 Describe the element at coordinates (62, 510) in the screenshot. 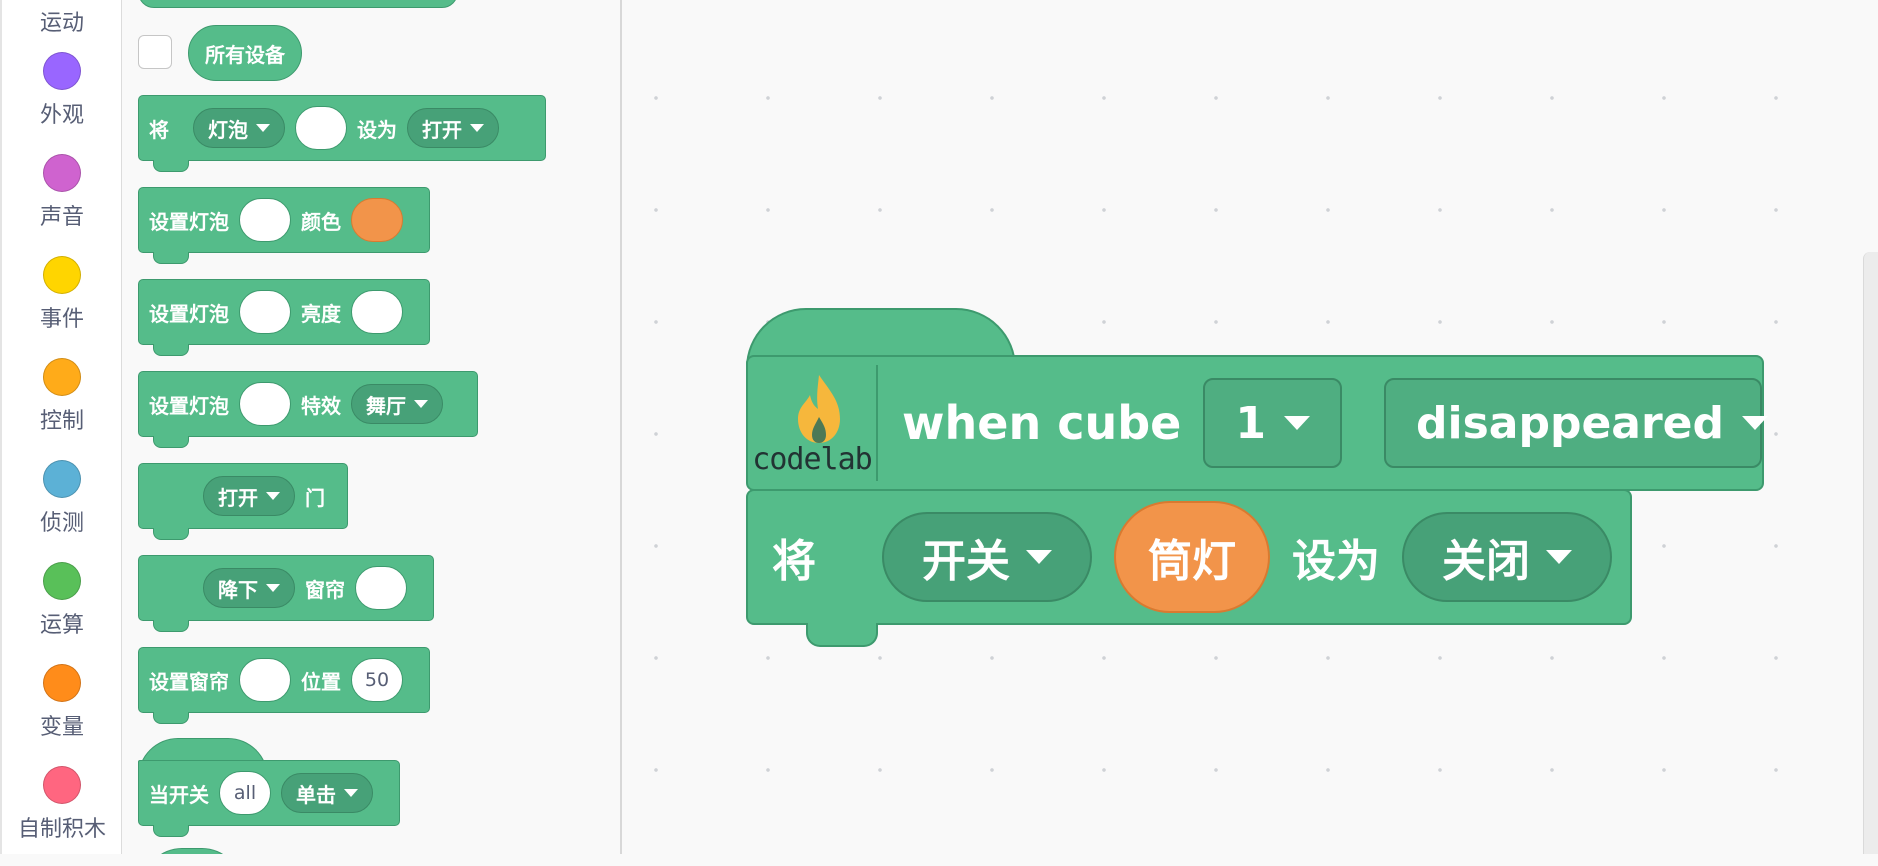

I see `category-sensing: 侦测` at that location.